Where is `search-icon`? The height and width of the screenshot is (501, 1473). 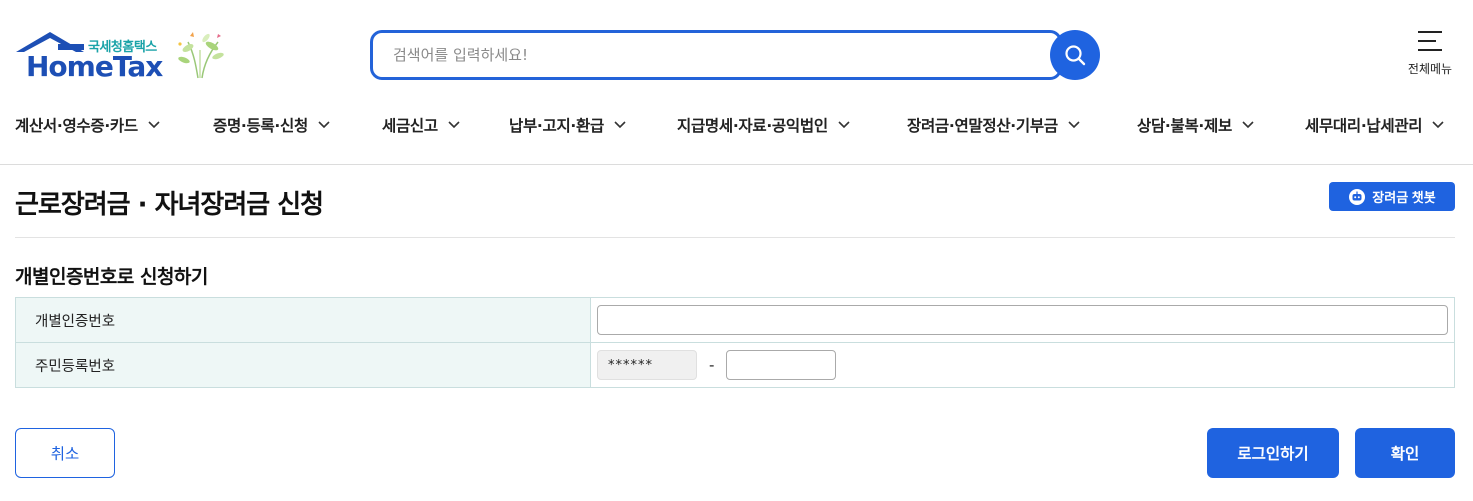 search-icon is located at coordinates (1075, 55).